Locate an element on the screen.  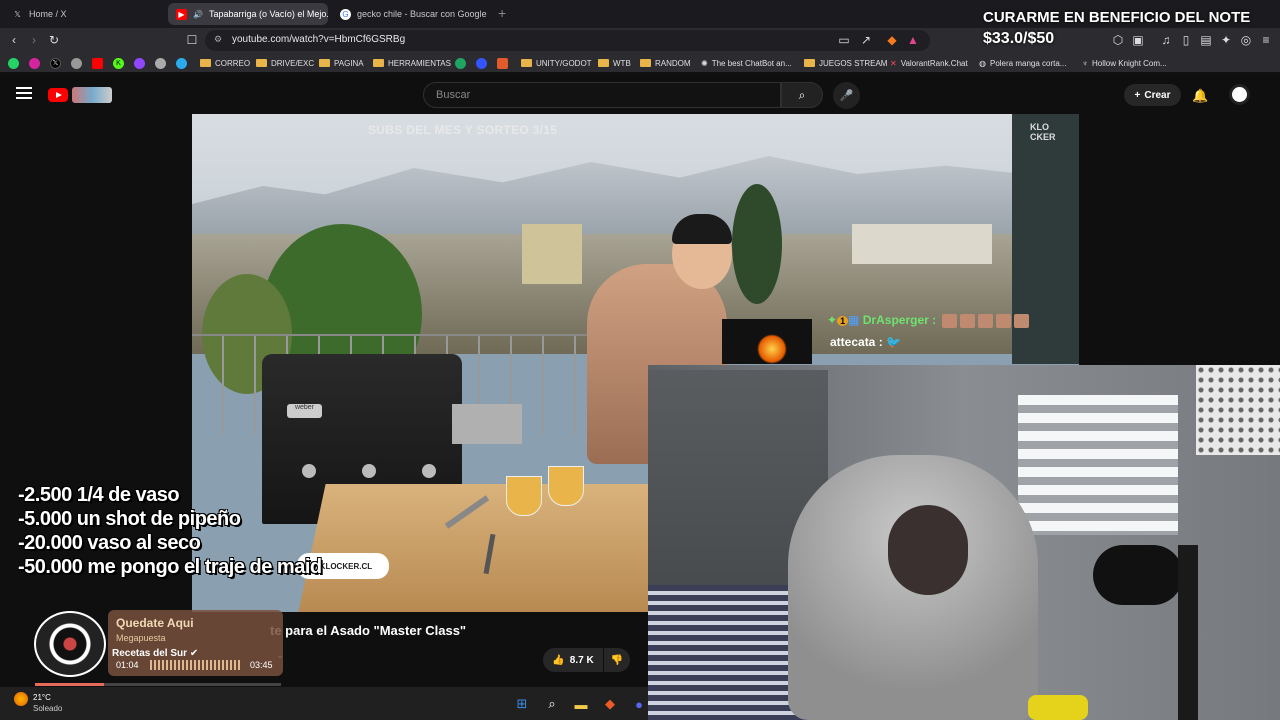
search-button: ⌕ is located at coordinates (802, 95).